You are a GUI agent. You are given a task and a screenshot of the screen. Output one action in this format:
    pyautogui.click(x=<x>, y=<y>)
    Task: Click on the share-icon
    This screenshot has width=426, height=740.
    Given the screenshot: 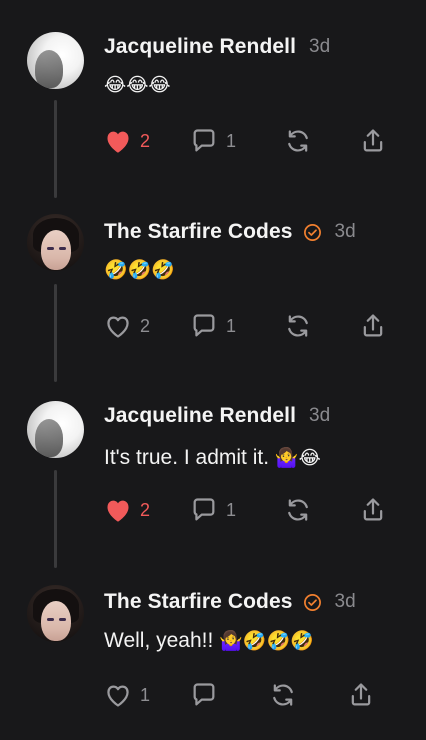 What is the action you would take?
    pyautogui.click(x=361, y=694)
    